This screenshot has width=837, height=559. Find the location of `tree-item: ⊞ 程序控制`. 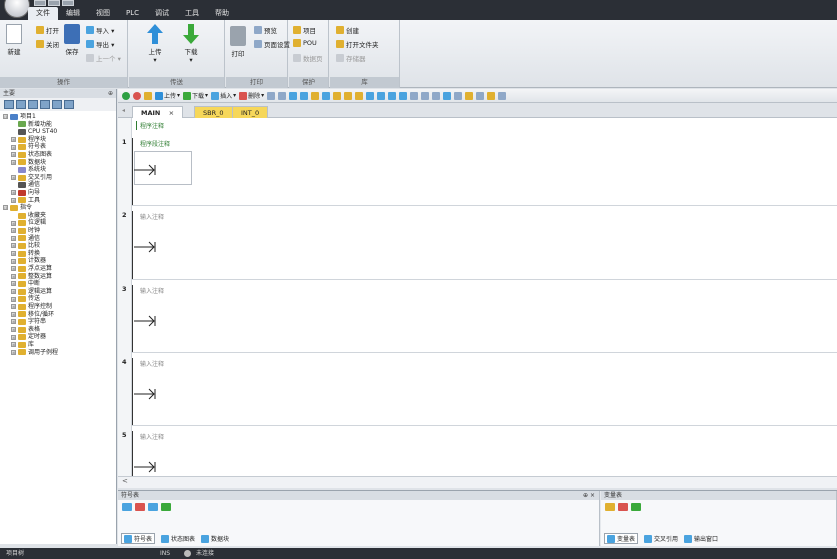

tree-item: ⊞ 程序控制 is located at coordinates (31, 307).